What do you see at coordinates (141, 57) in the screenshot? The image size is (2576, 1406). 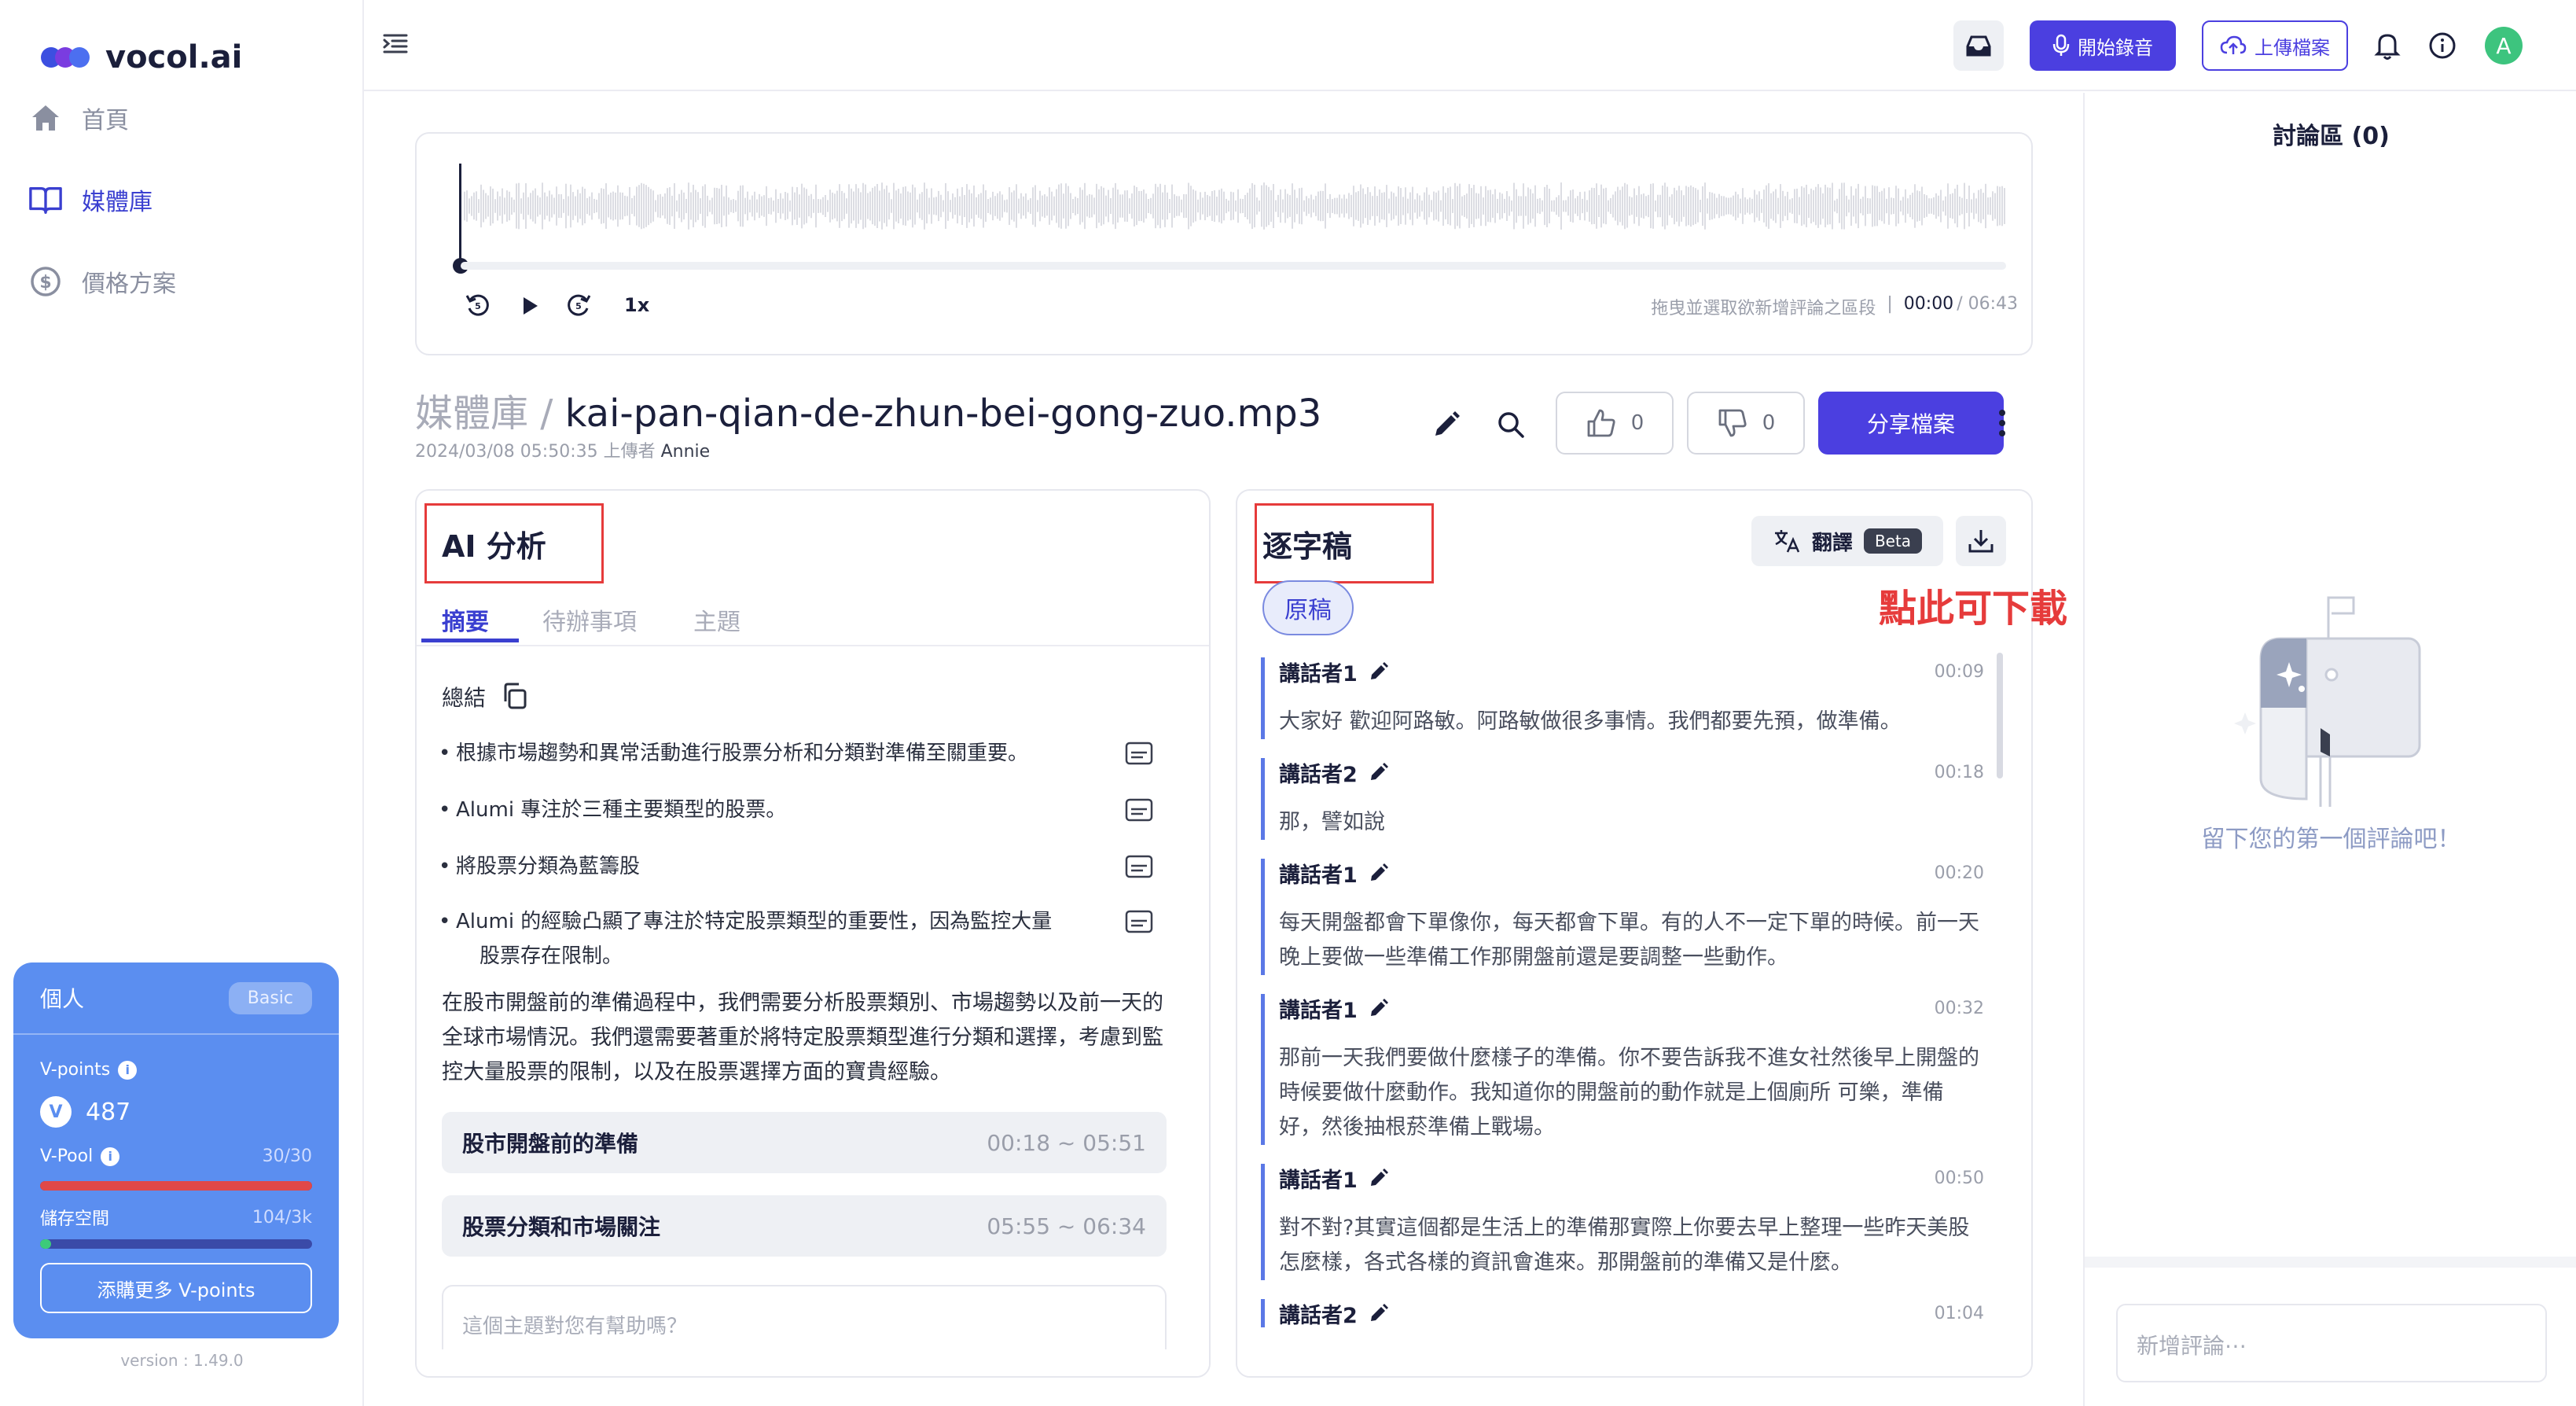 I see `app-logo: vocol.ai` at bounding box center [141, 57].